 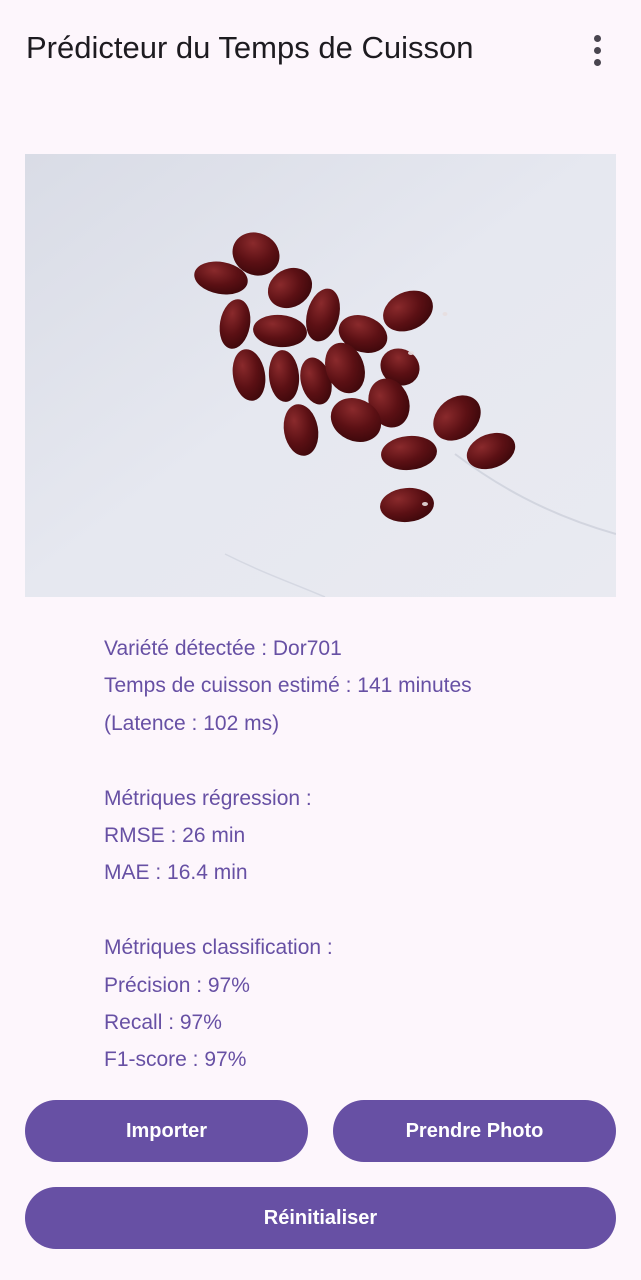 What do you see at coordinates (175, 1060) in the screenshot?
I see `f1-score-value: F1-score : 97%` at bounding box center [175, 1060].